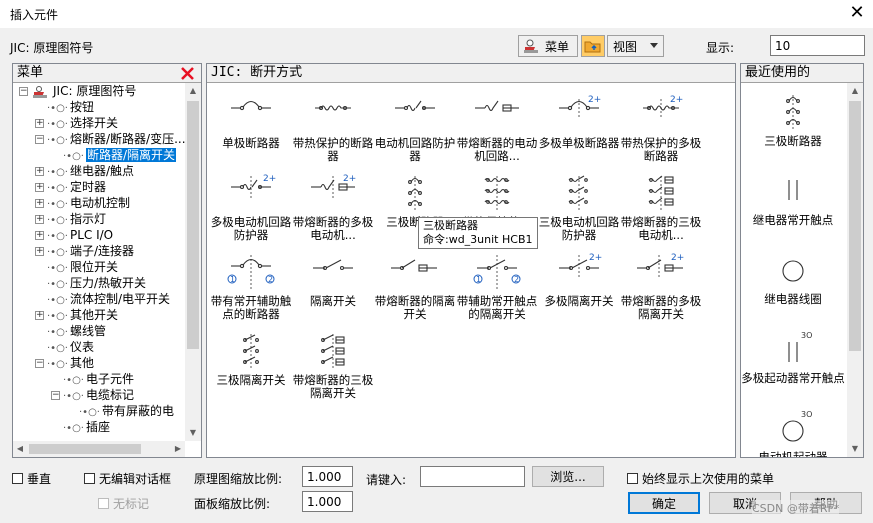  I want to click on recent-symbol-label: 继电器线圈, so click(793, 299).